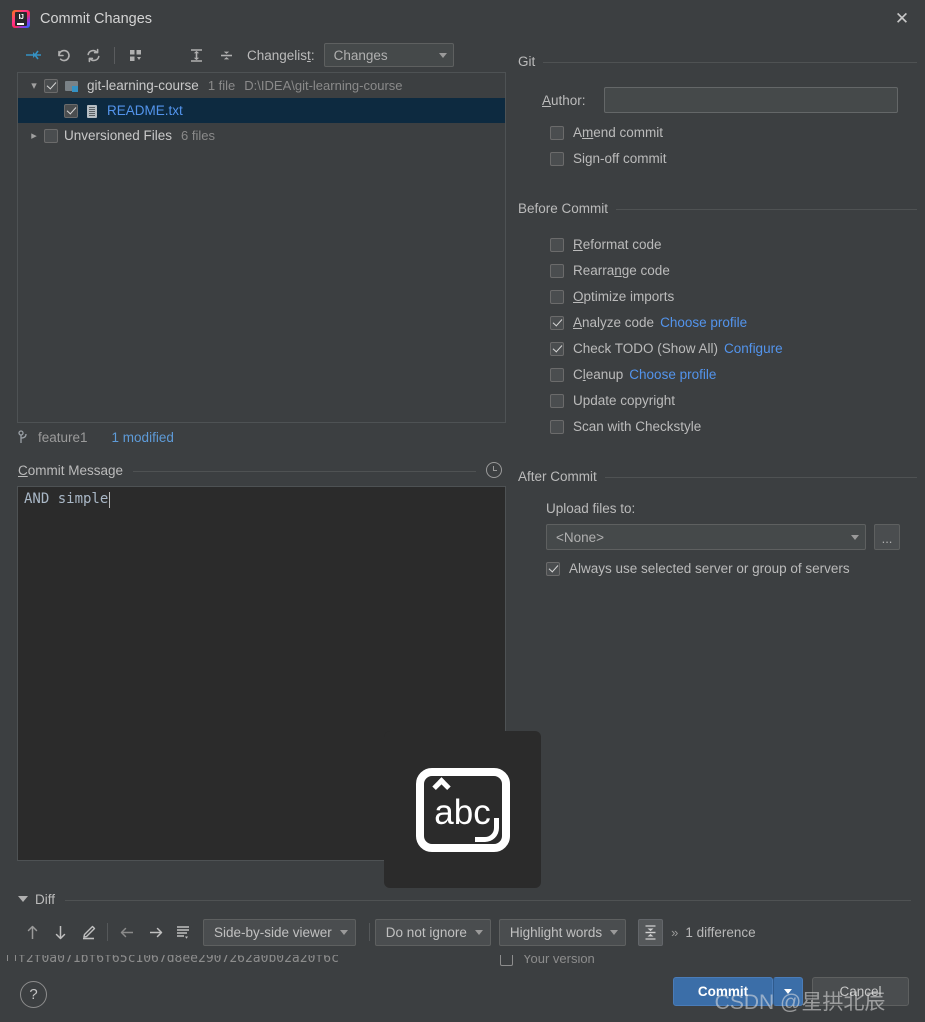 Image resolution: width=925 pixels, height=1022 pixels. Describe the element at coordinates (360, 55) in the screenshot. I see `changelist-value: Changes` at that location.